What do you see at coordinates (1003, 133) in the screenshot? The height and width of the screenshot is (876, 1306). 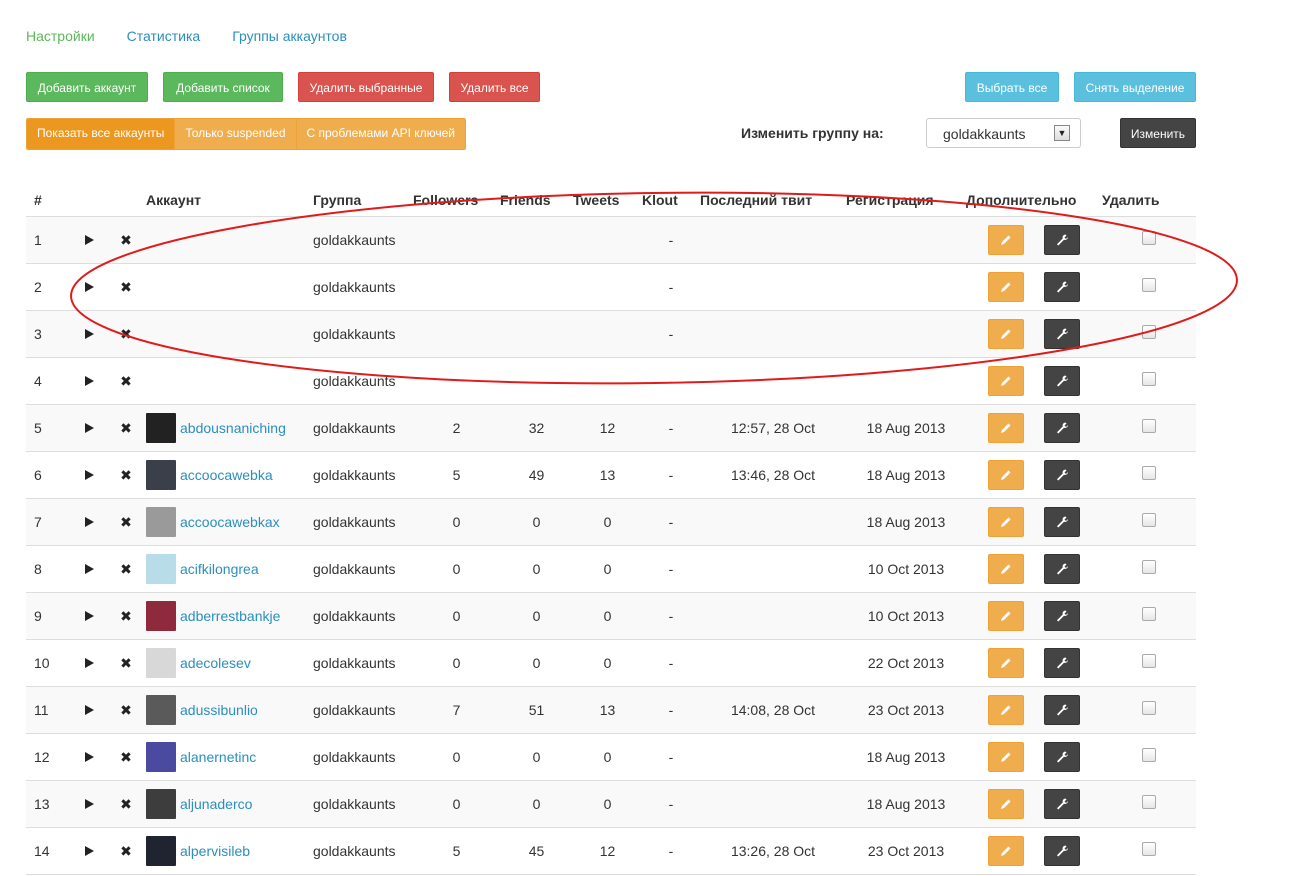 I see `group-select: goldakkaunts ▼` at bounding box center [1003, 133].